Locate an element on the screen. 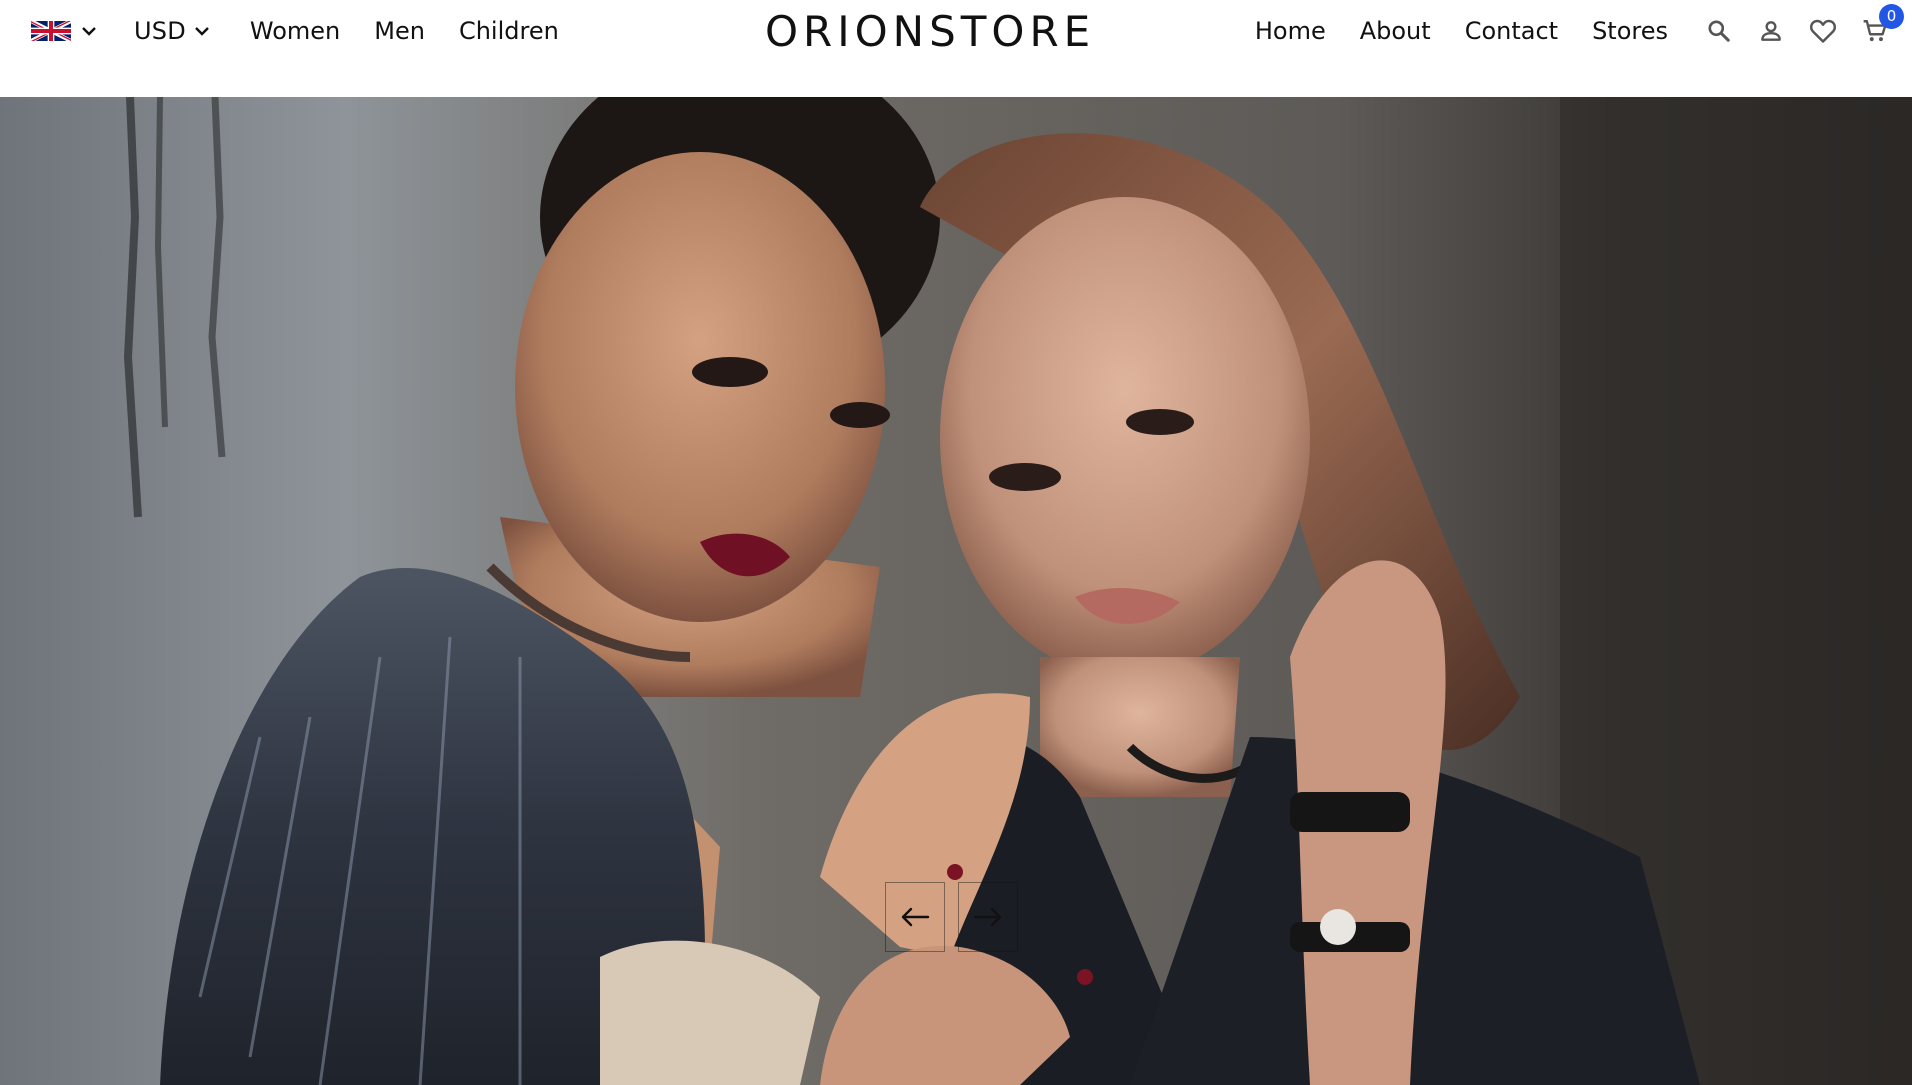 This screenshot has width=1912, height=1085. arrow-left-icon is located at coordinates (915, 917).